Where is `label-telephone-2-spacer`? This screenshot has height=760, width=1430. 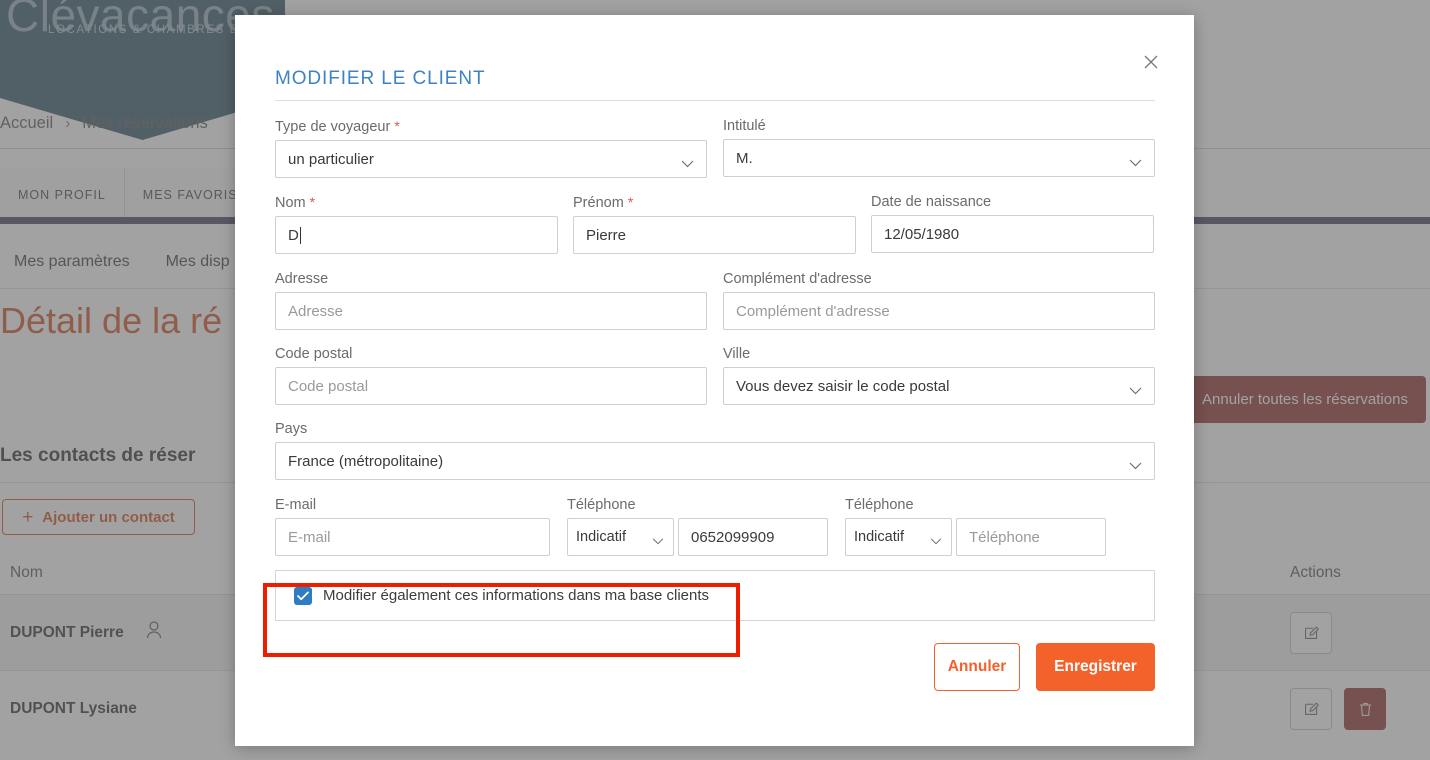
label-telephone-2-spacer is located at coordinates (1031, 505).